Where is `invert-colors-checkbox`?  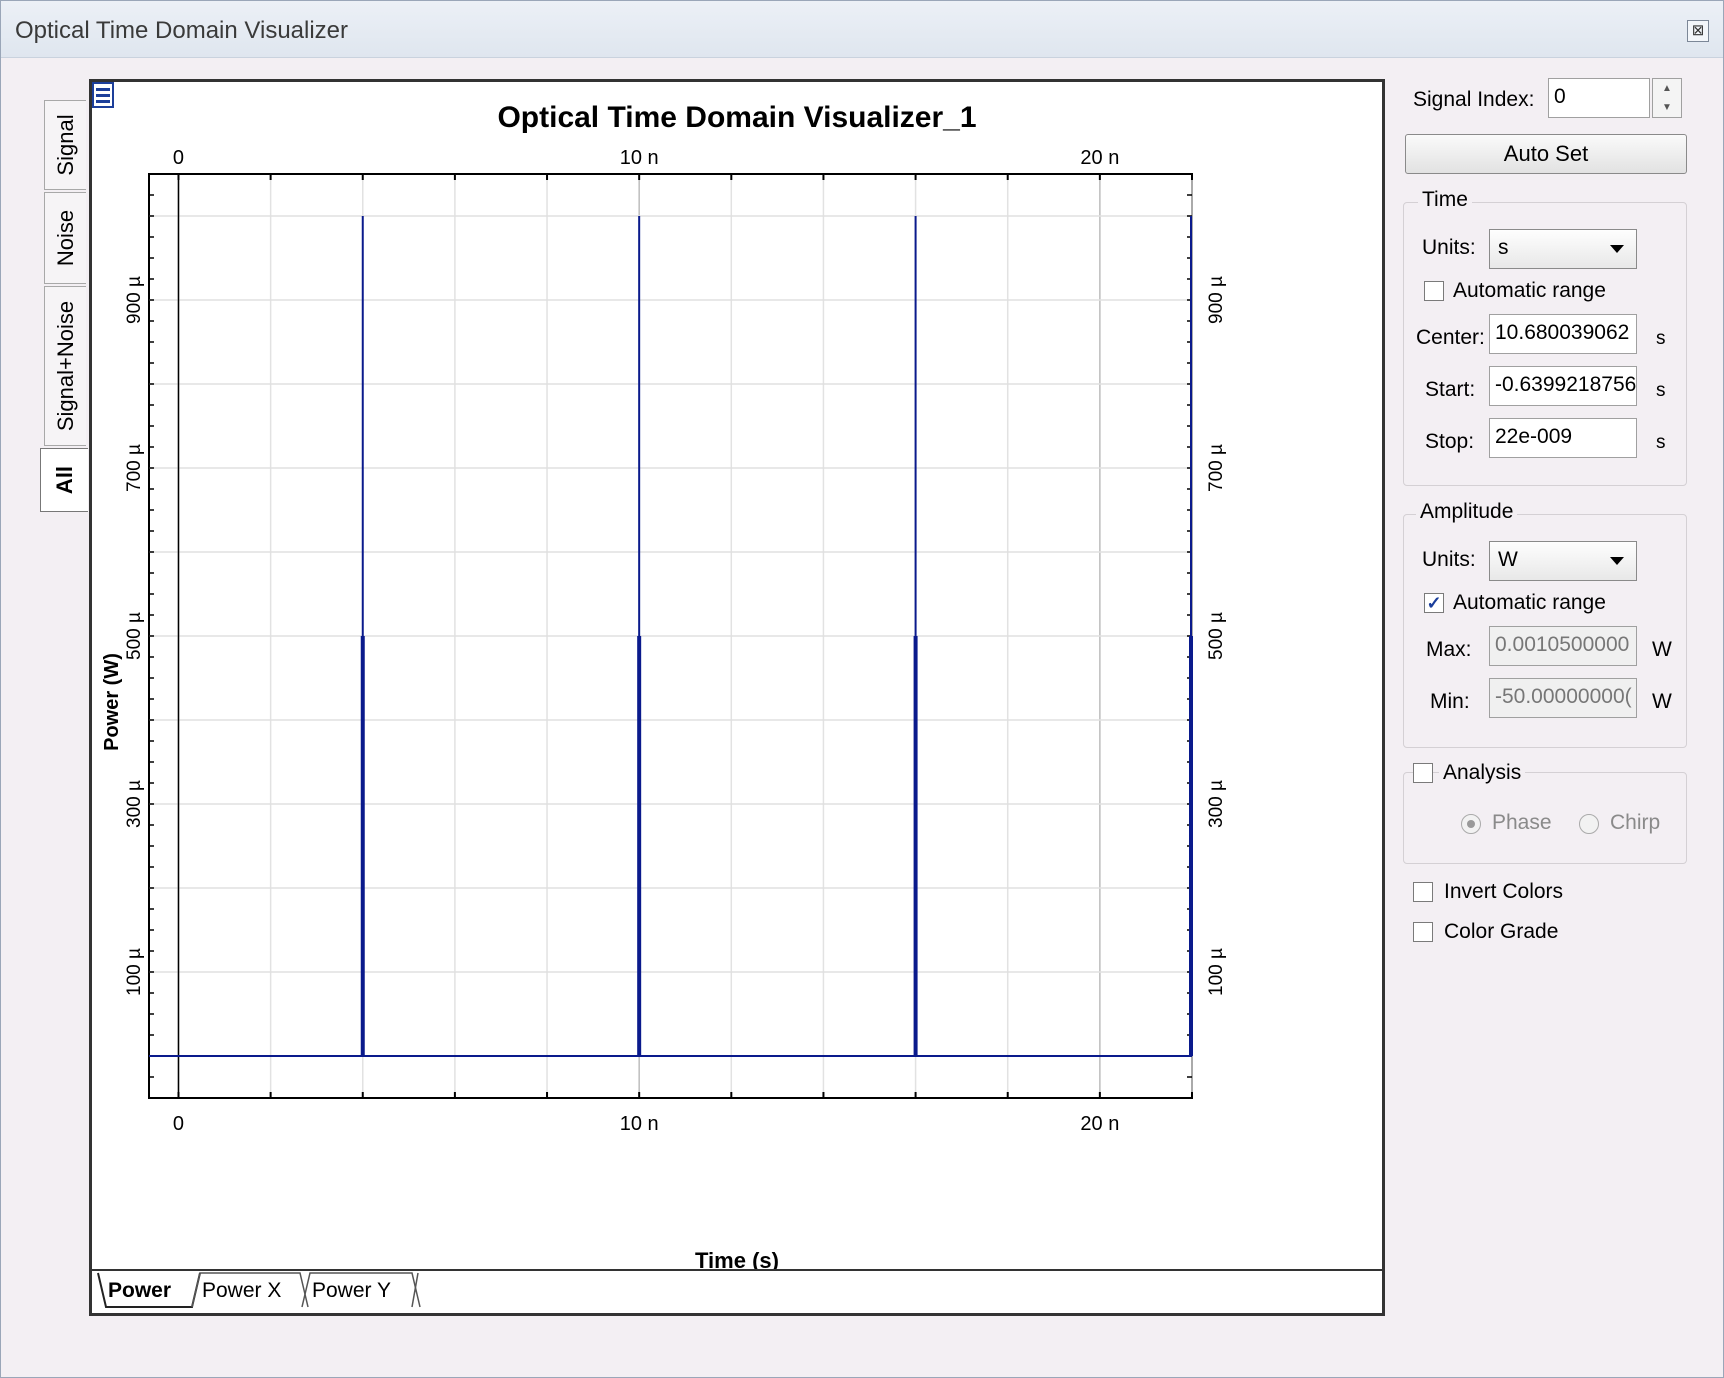
invert-colors-checkbox is located at coordinates (1423, 892).